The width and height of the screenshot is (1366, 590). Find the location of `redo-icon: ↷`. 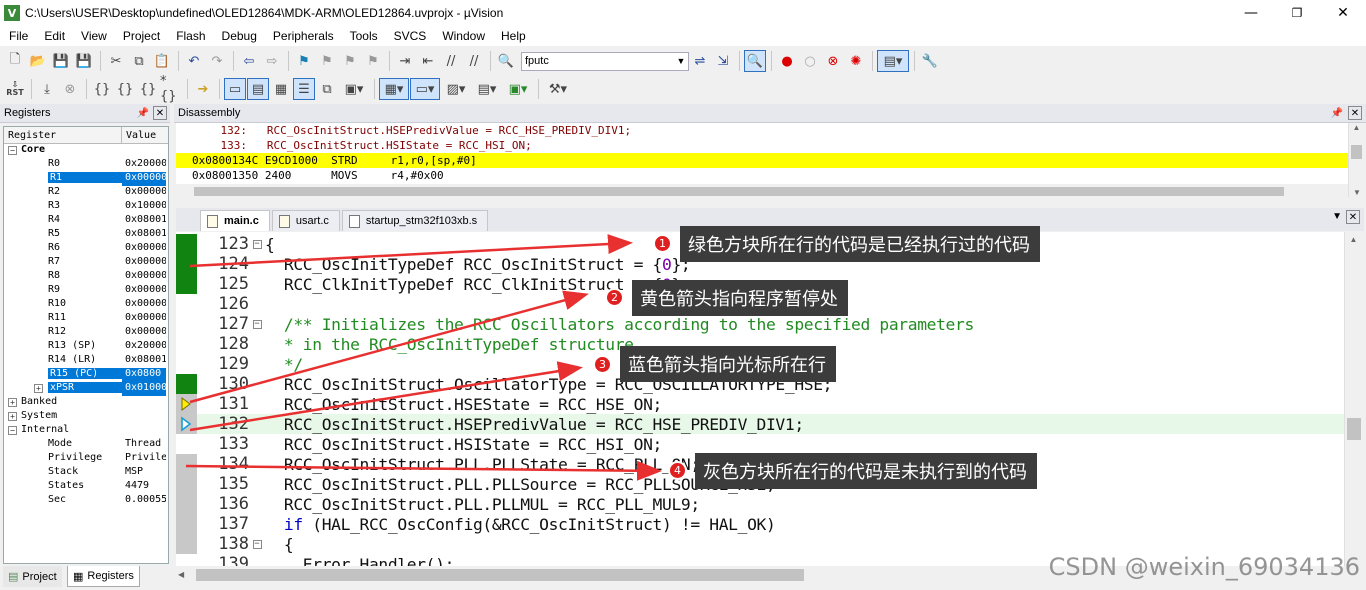

redo-icon: ↷ is located at coordinates (217, 61).